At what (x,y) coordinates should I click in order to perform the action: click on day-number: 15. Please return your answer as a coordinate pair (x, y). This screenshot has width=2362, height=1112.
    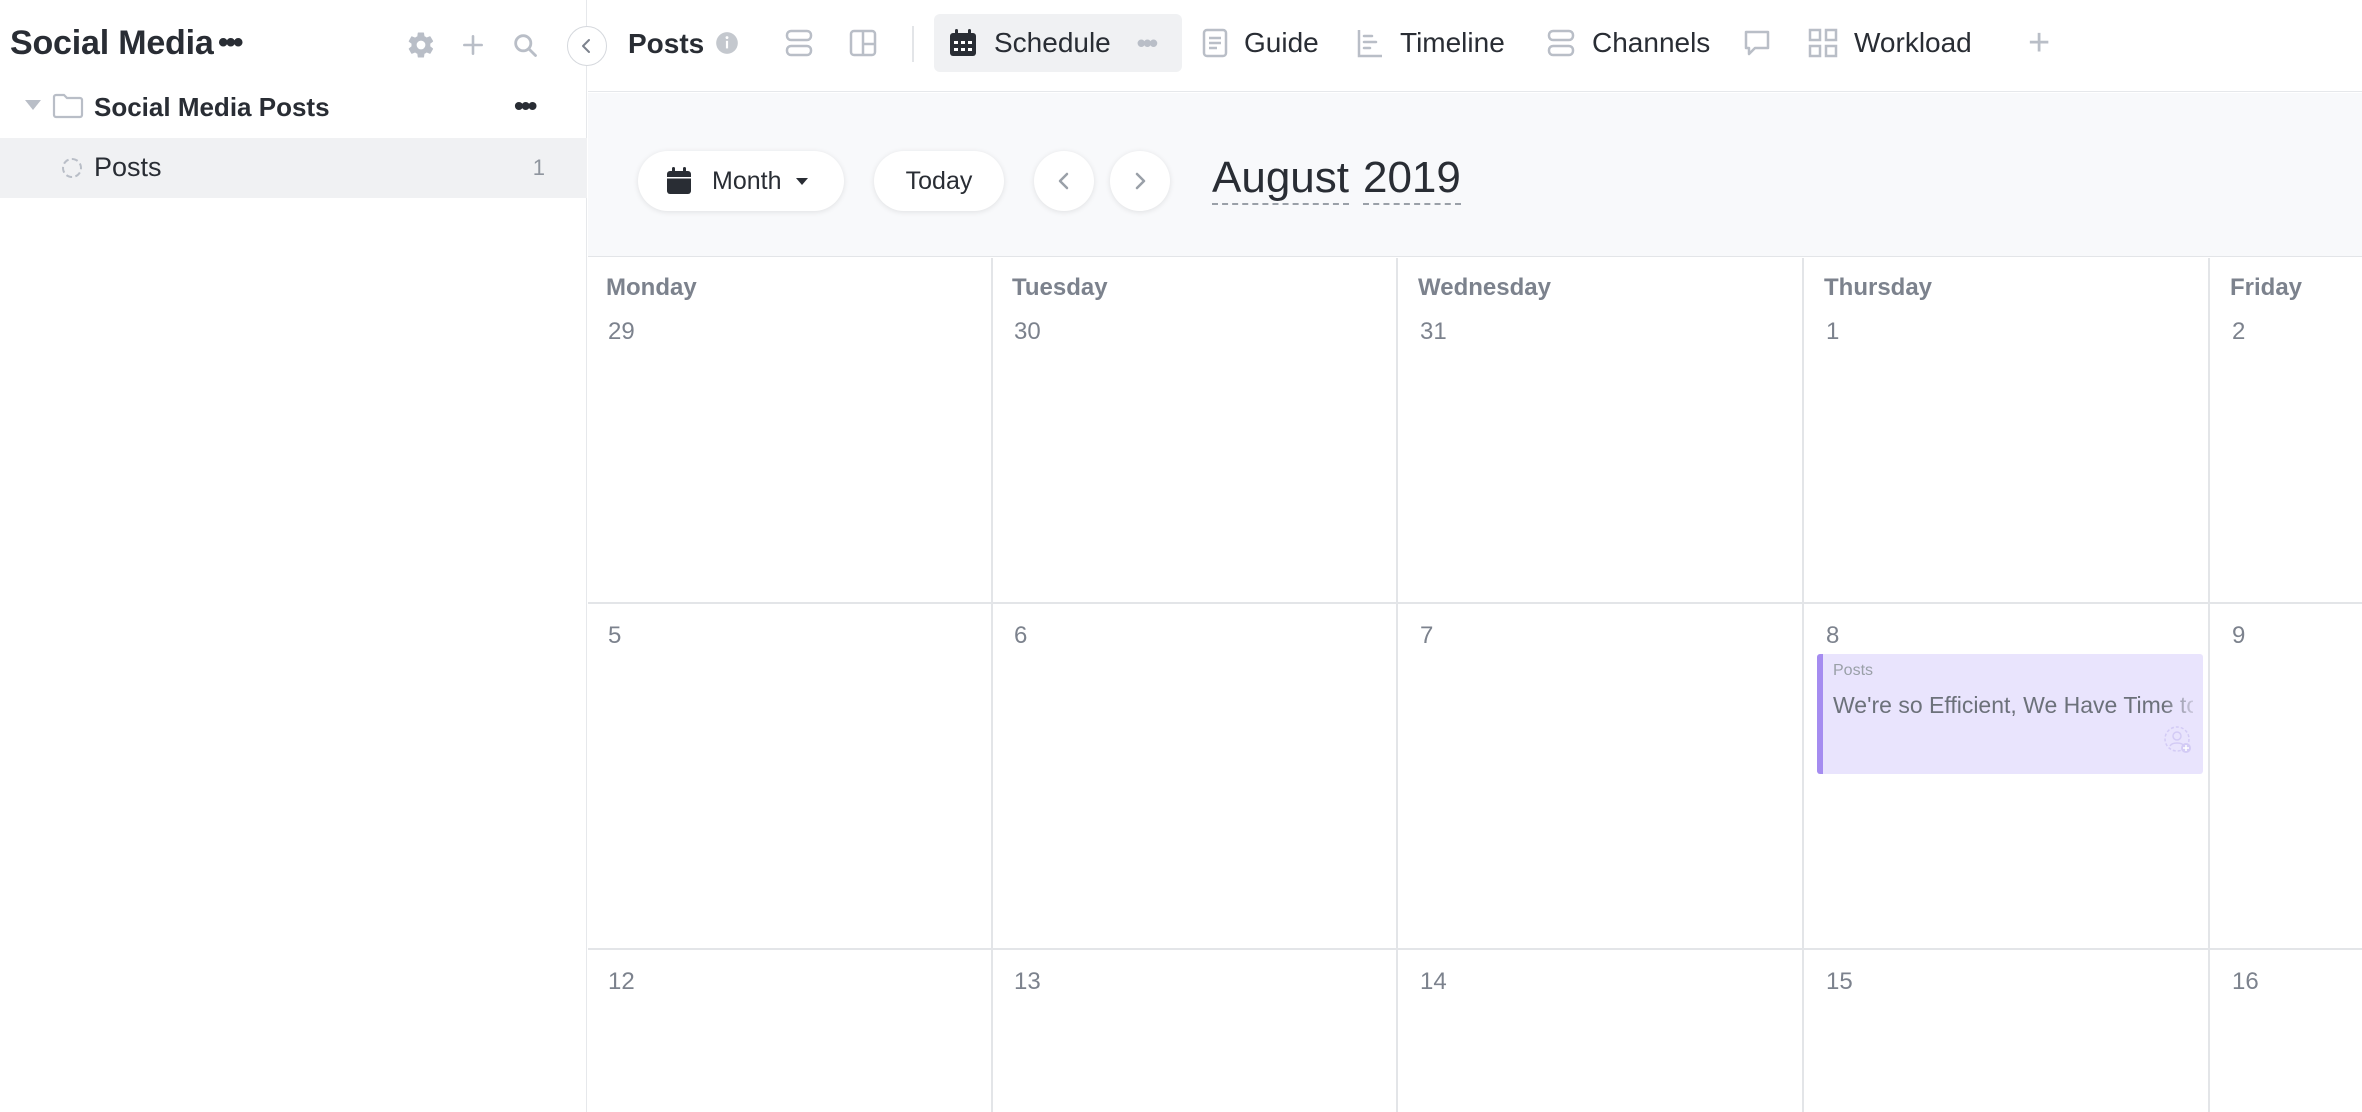
    Looking at the image, I should click on (1839, 982).